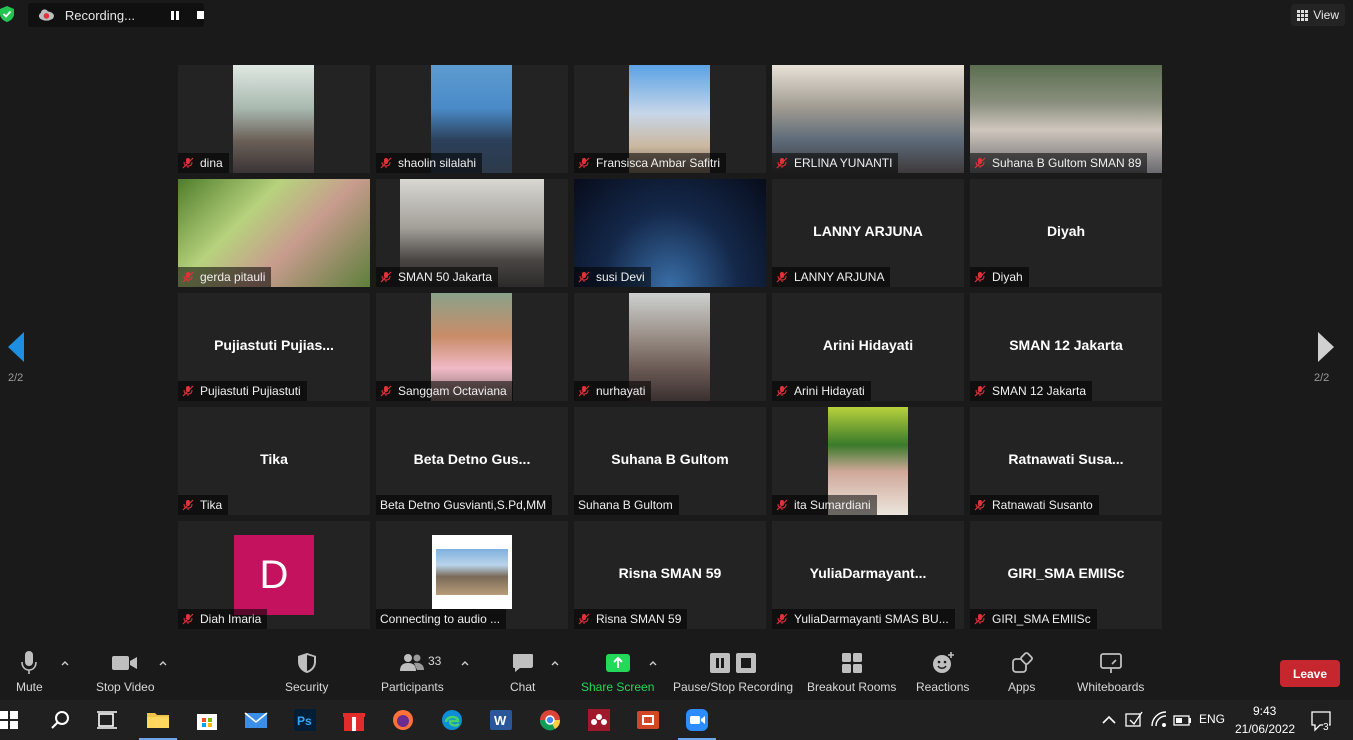 The width and height of the screenshot is (1353, 740). What do you see at coordinates (1109, 720) in the screenshot?
I see `tray-chevron-up-icon` at bounding box center [1109, 720].